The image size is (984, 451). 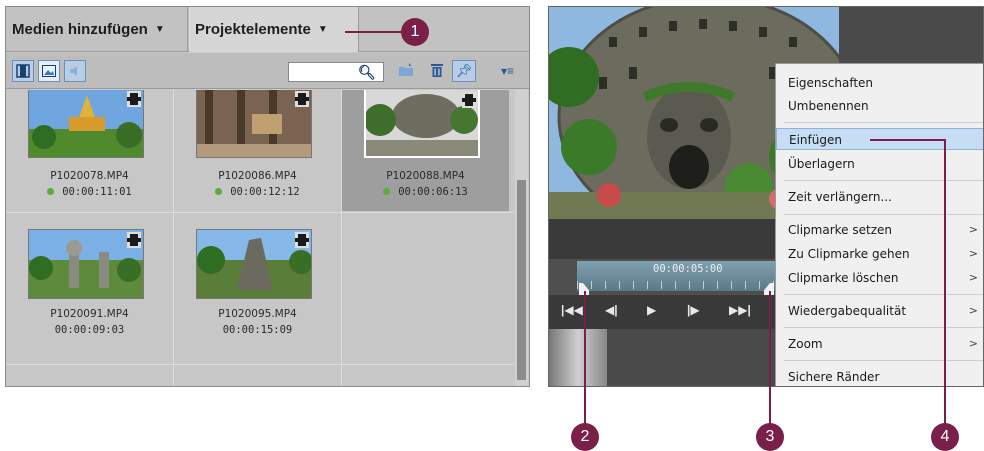 What do you see at coordinates (849, 254) in the screenshot?
I see `menu-item-label: Zu Clipmarke gehen` at bounding box center [849, 254].